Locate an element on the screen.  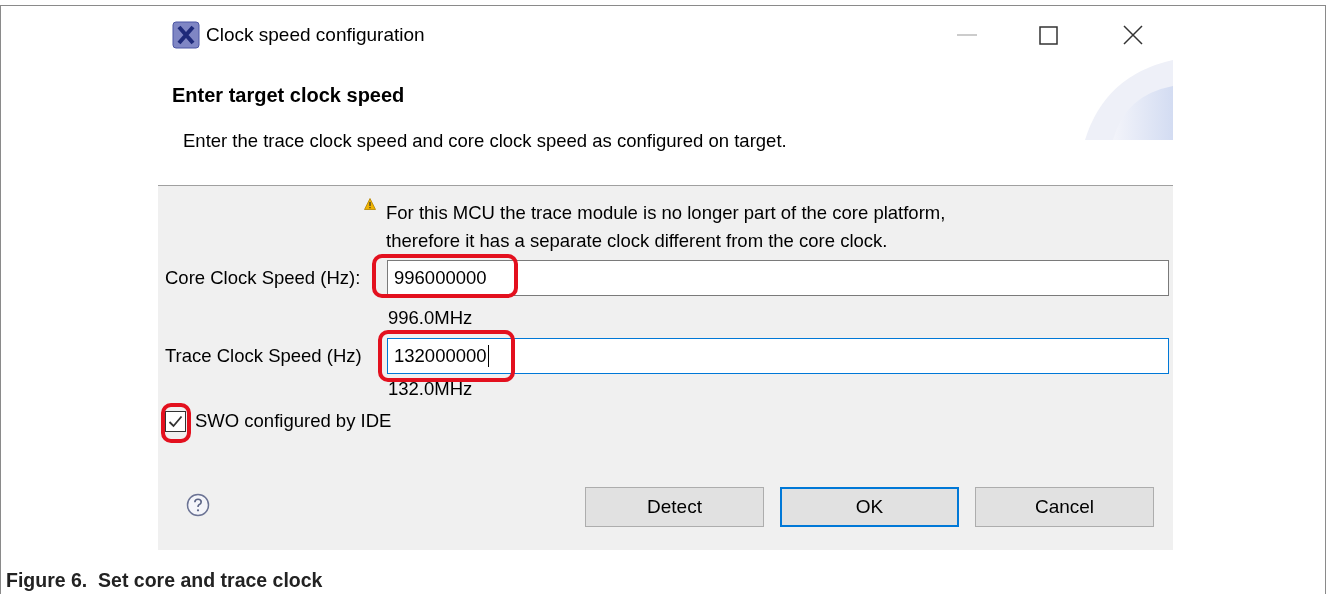
warning-message: For this MCU the trace module is no longer part of the core platform, therefore it has a separate clock different from the core clock. is located at coordinates (666, 227).